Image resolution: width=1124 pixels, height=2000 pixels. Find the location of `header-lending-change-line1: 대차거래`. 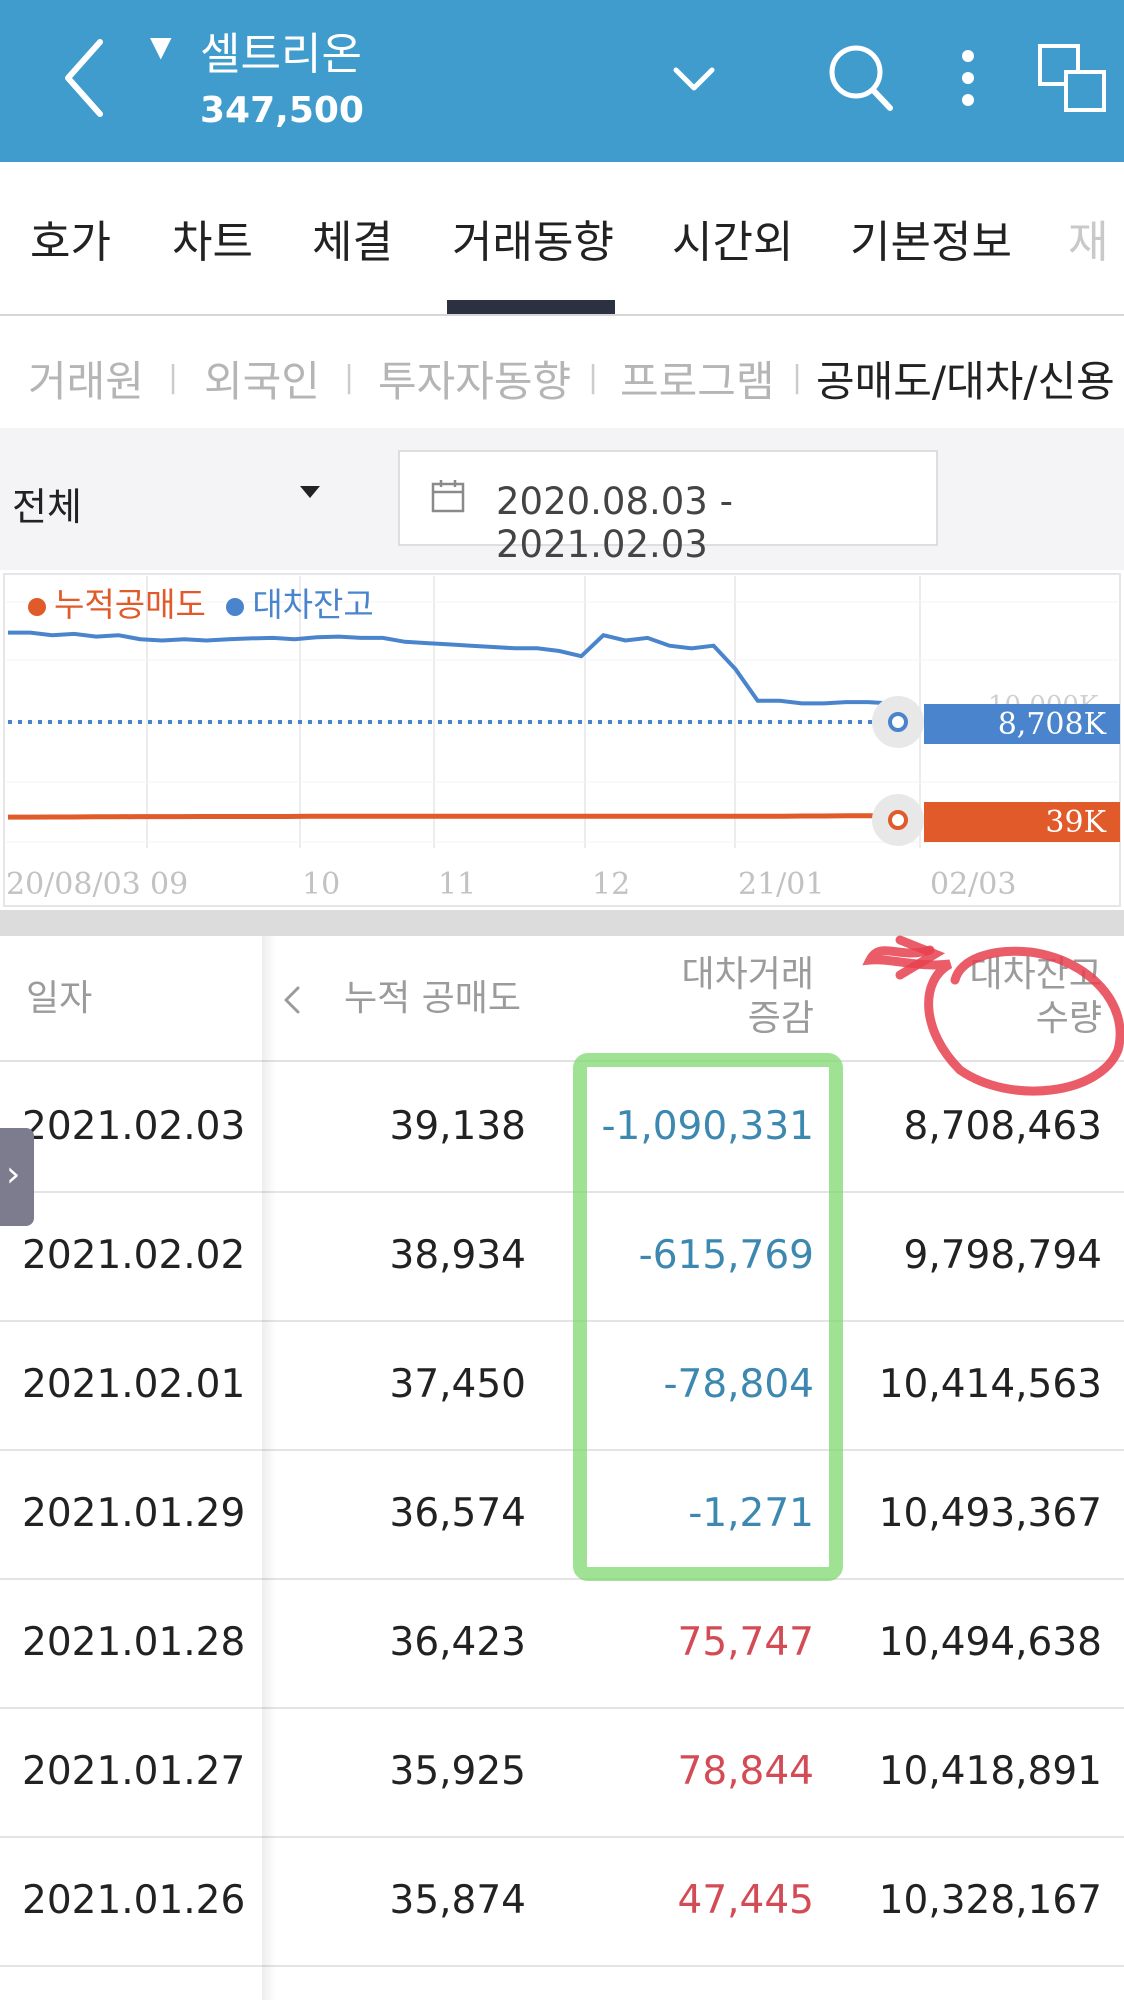

header-lending-change-line1: 대차거래 is located at coordinates (747, 974).